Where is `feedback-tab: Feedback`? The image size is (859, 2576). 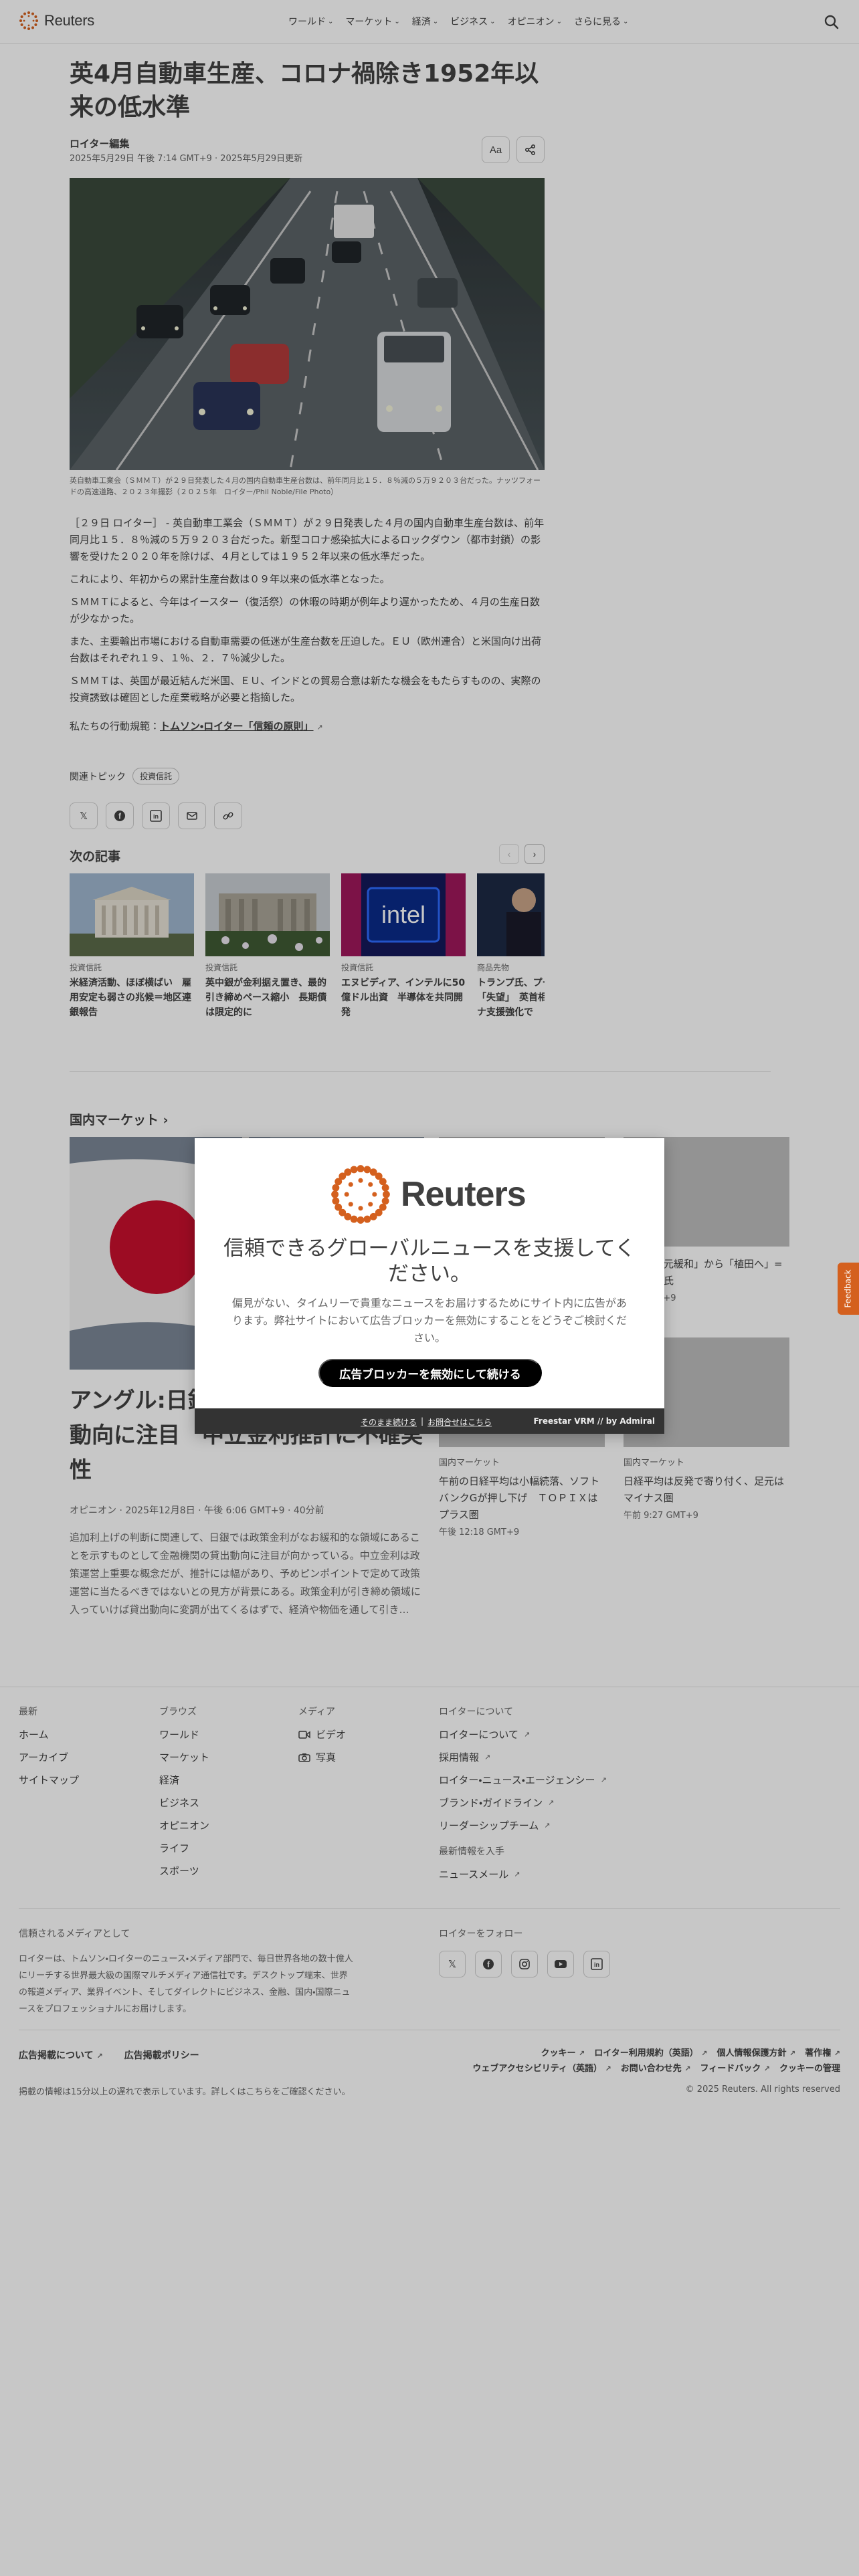 feedback-tab: Feedback is located at coordinates (848, 1289).